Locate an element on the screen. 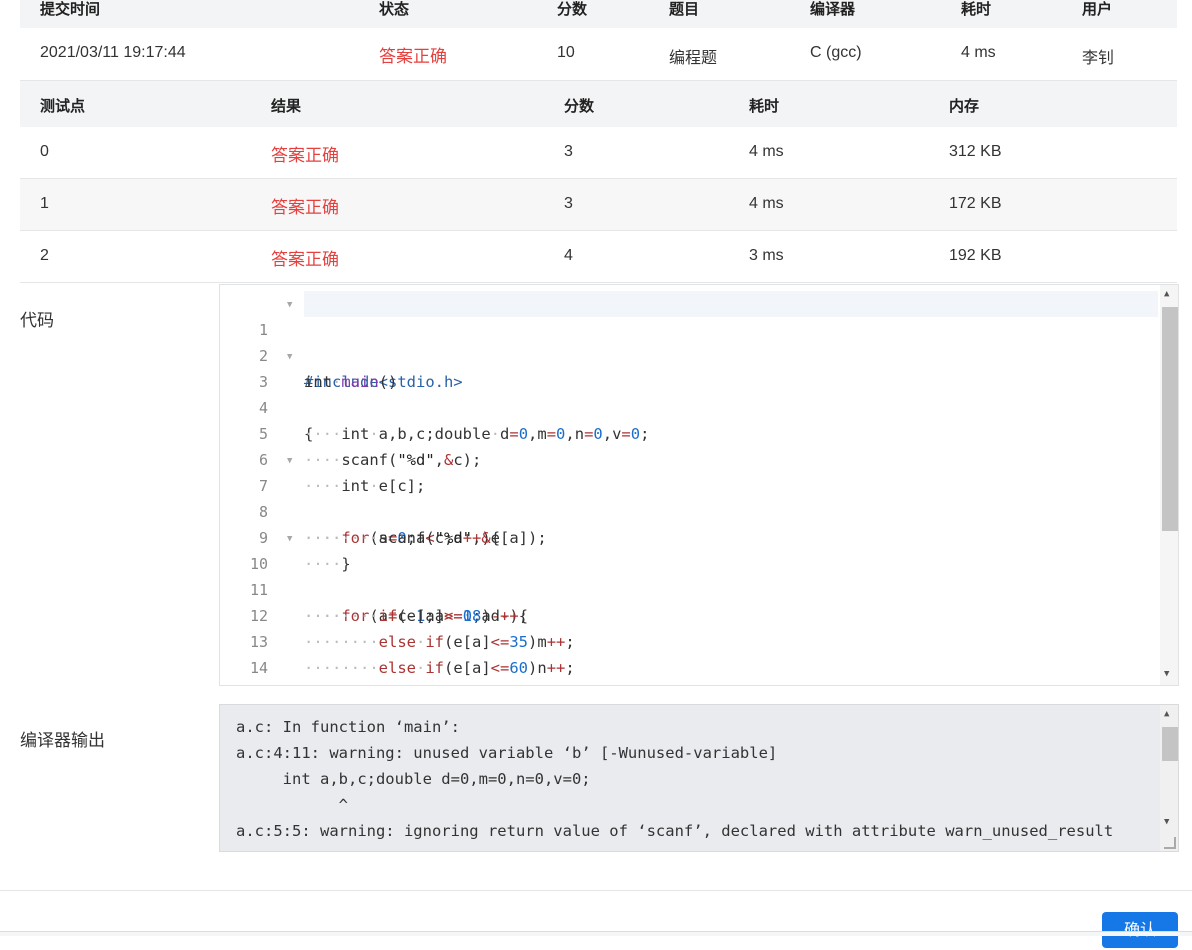 The image size is (1192, 950). test-header-row: 测试点 结果 分数 耗时 内存 is located at coordinates (598, 104).